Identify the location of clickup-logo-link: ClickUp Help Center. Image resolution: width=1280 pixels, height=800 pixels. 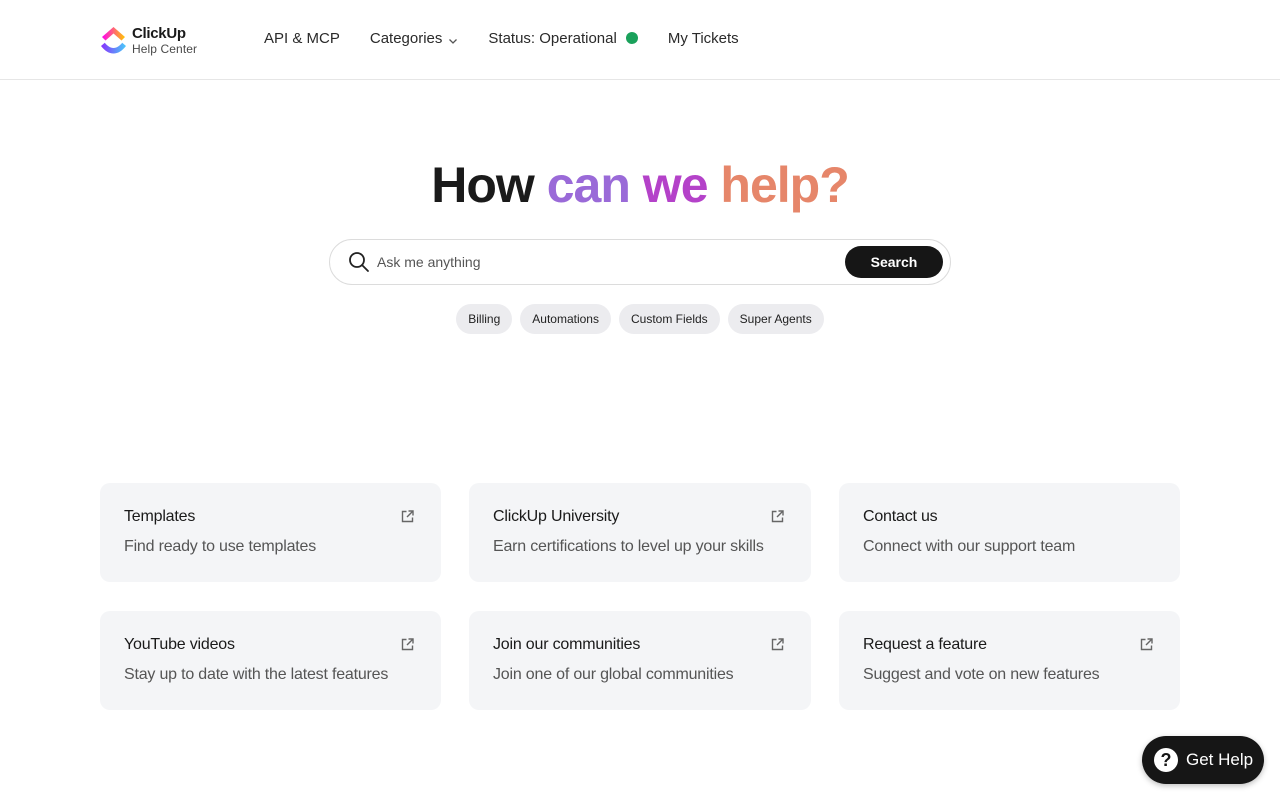
(148, 40).